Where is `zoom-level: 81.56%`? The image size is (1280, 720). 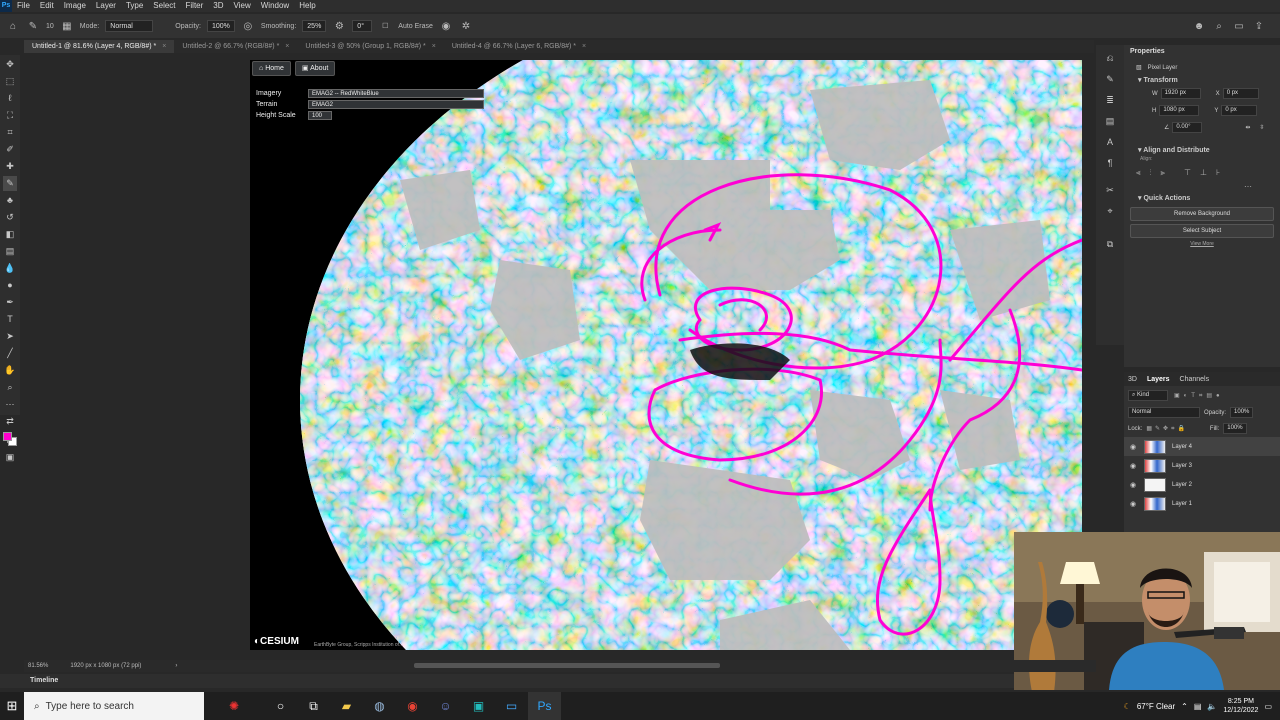 zoom-level: 81.56% is located at coordinates (38, 666).